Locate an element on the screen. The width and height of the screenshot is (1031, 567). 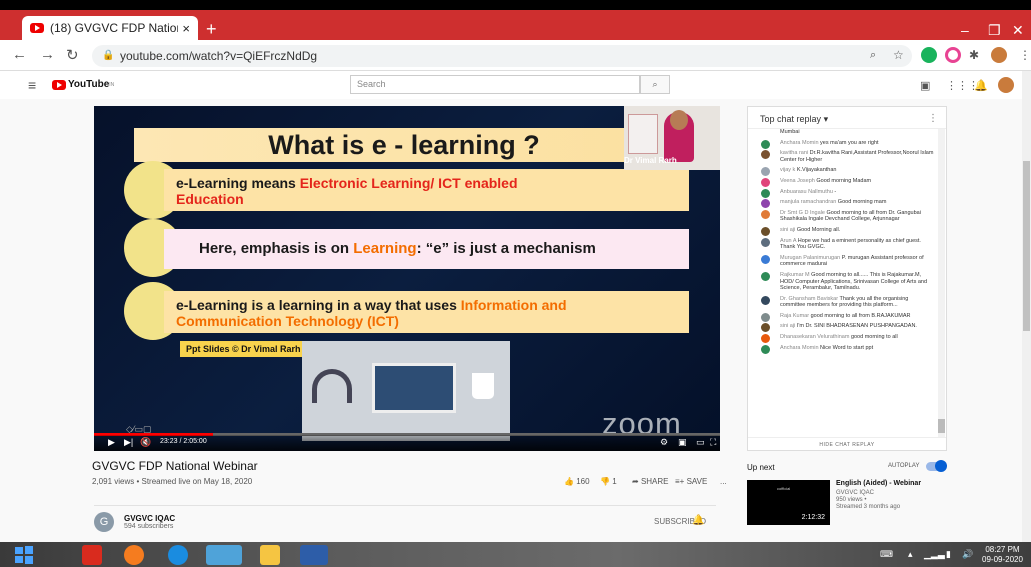
url-text: youtube.com/watch?v=QiEFrczNdDg is located at coordinates (219, 56).